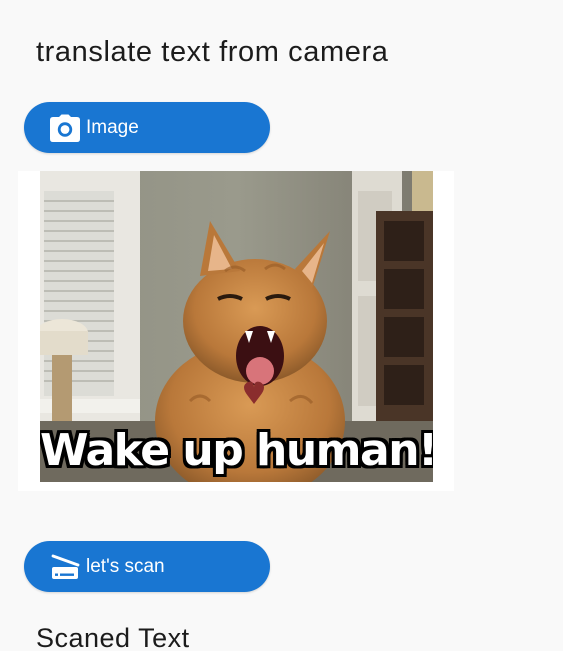  What do you see at coordinates (147, 127) in the screenshot?
I see `pick-image-button: Image` at bounding box center [147, 127].